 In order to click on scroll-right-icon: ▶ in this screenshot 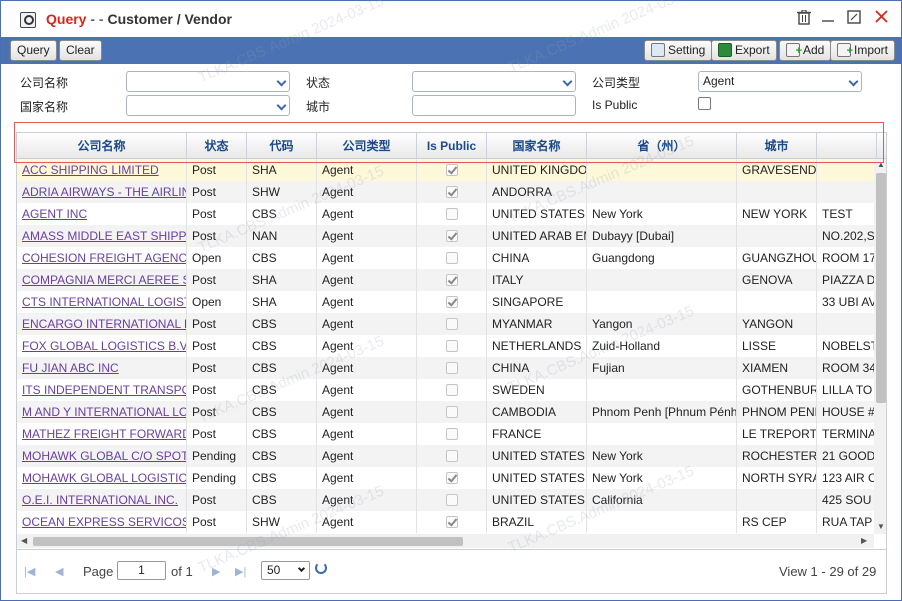, I will do `click(864, 540)`.